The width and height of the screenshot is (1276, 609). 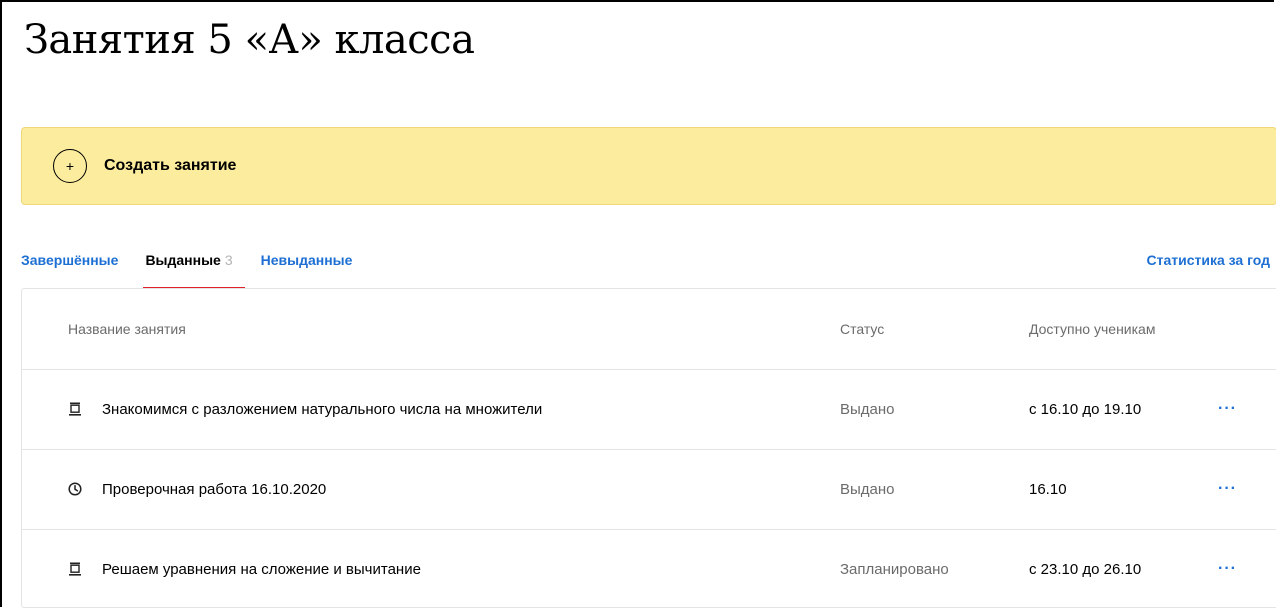 I want to click on lesson-availability: с 23.10 до 26.10, so click(x=1085, y=569).